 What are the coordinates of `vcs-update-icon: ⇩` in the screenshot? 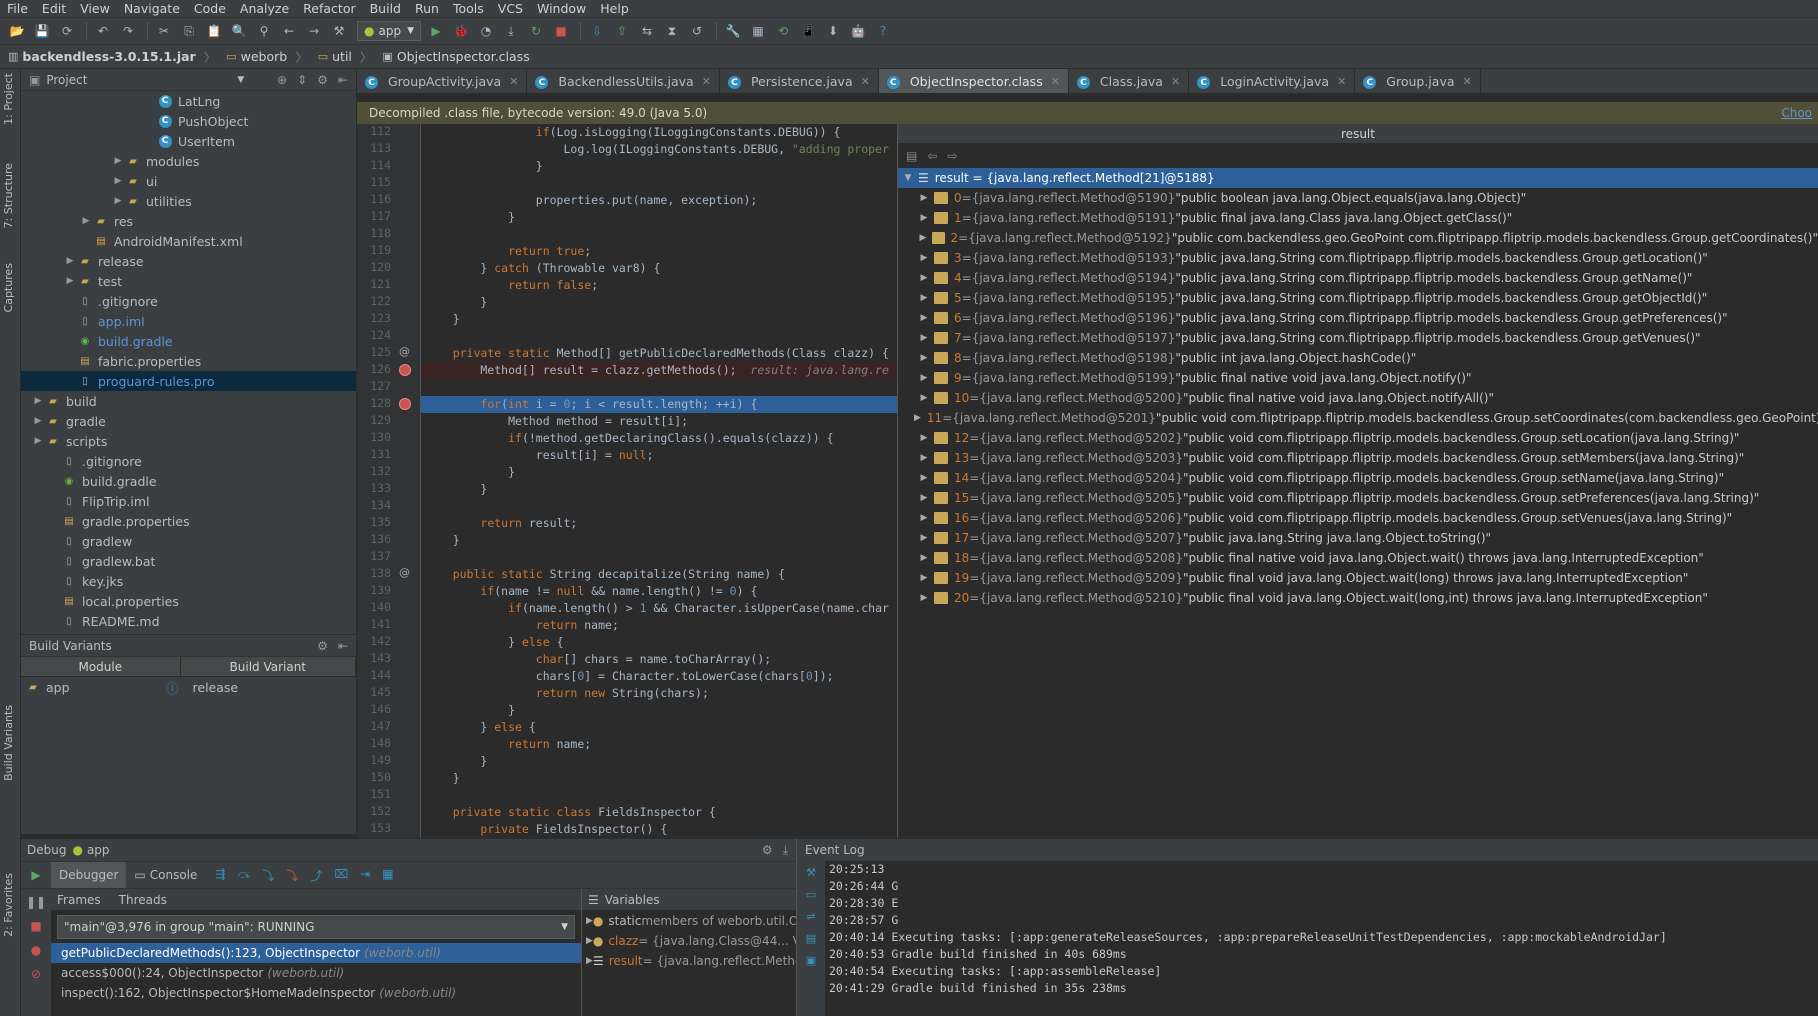 It's located at (597, 31).